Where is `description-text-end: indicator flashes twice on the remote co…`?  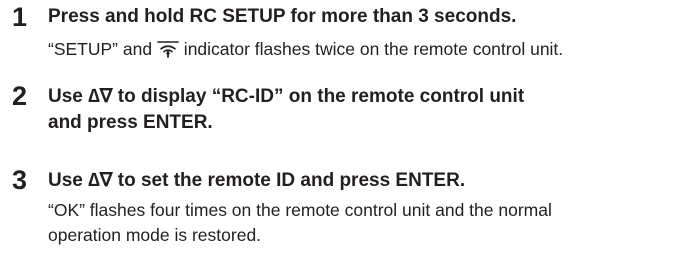 description-text-end: indicator flashes twice on the remote co… is located at coordinates (371, 49).